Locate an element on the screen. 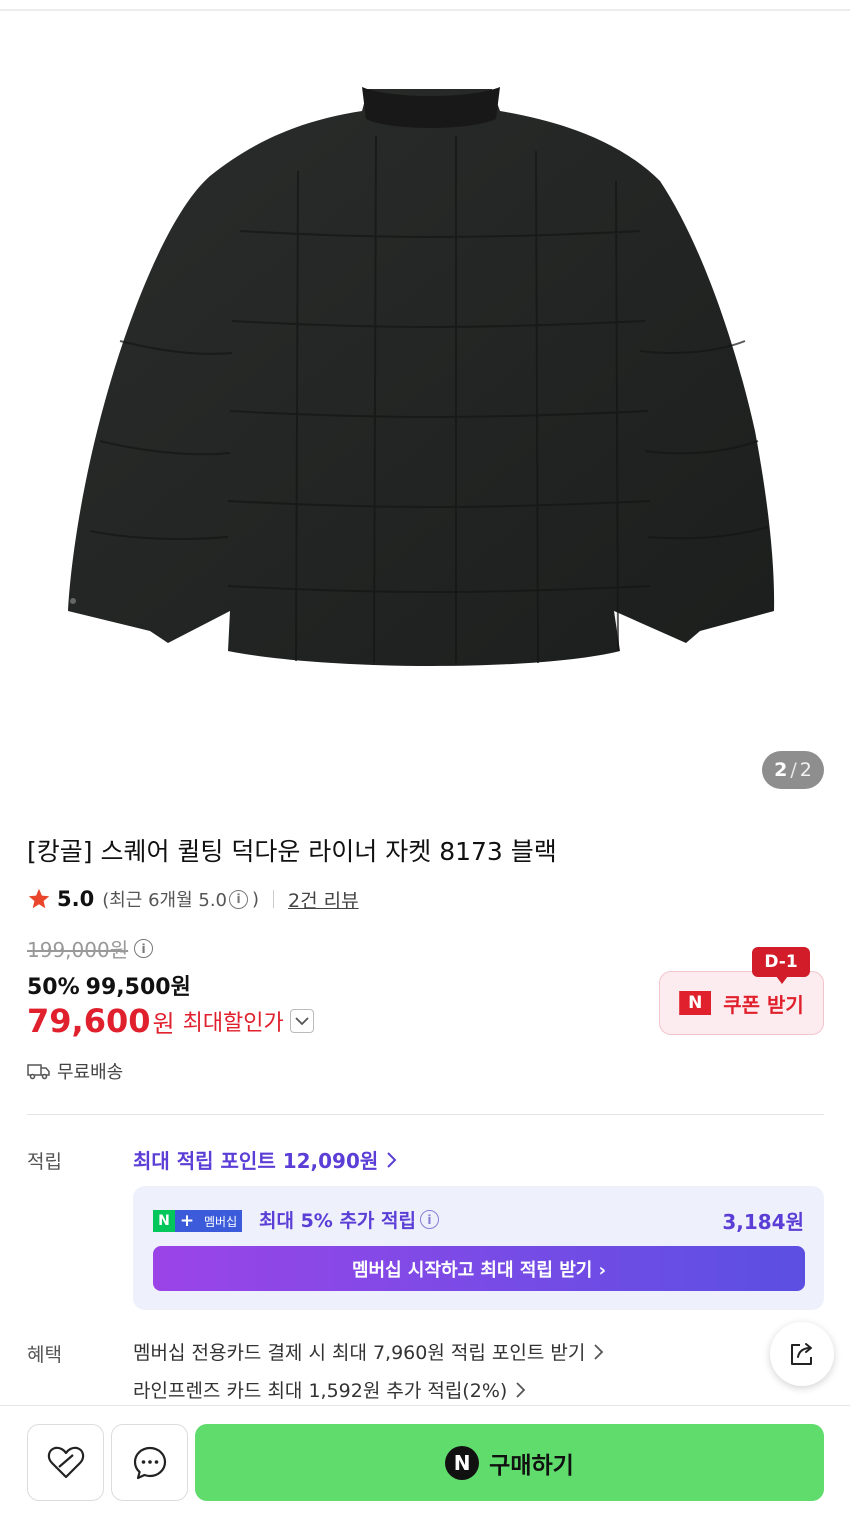 The image size is (850, 1522). sale-price: 99,500원 is located at coordinates (138, 987).